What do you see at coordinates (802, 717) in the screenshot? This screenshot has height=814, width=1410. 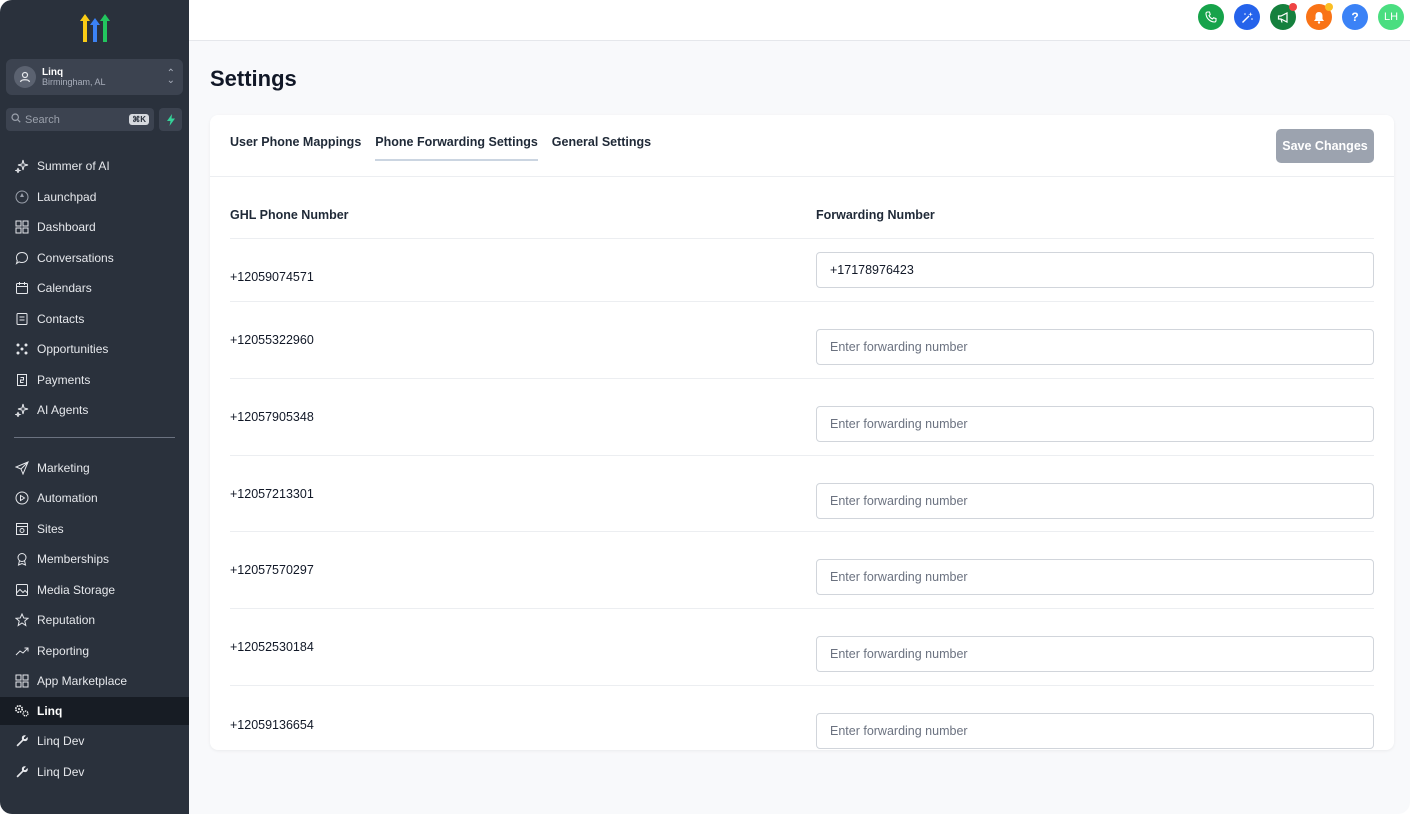 I see `table-row: +12059136654` at bounding box center [802, 717].